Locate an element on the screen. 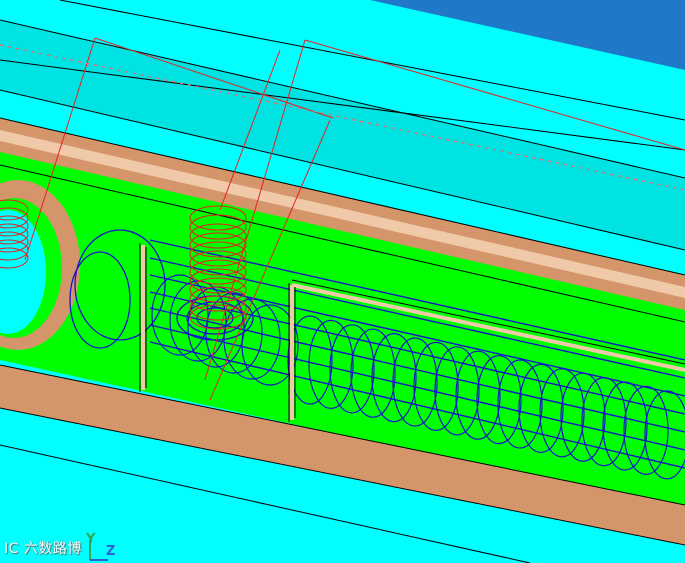 The image size is (685, 563). axis-y-label: Y is located at coordinates (91, 539).